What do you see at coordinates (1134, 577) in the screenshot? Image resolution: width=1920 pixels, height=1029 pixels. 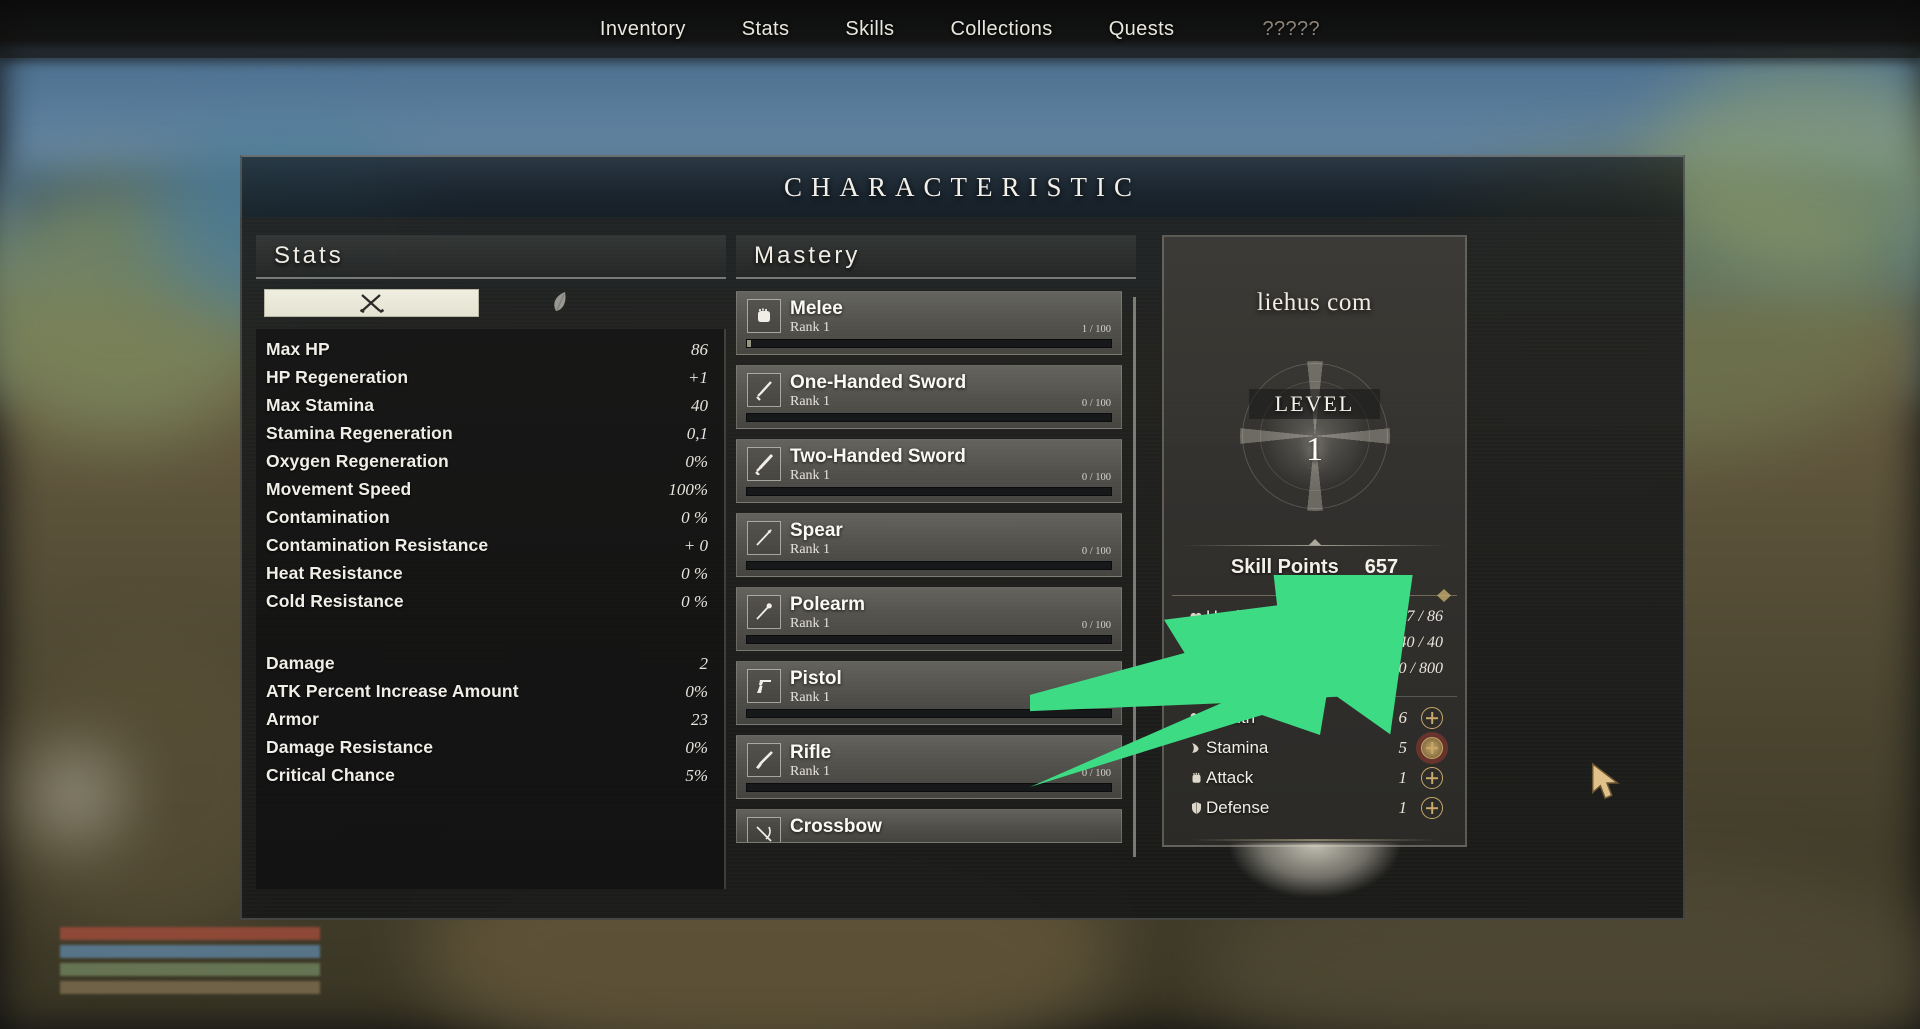 I see `mastery-scrollbar` at bounding box center [1134, 577].